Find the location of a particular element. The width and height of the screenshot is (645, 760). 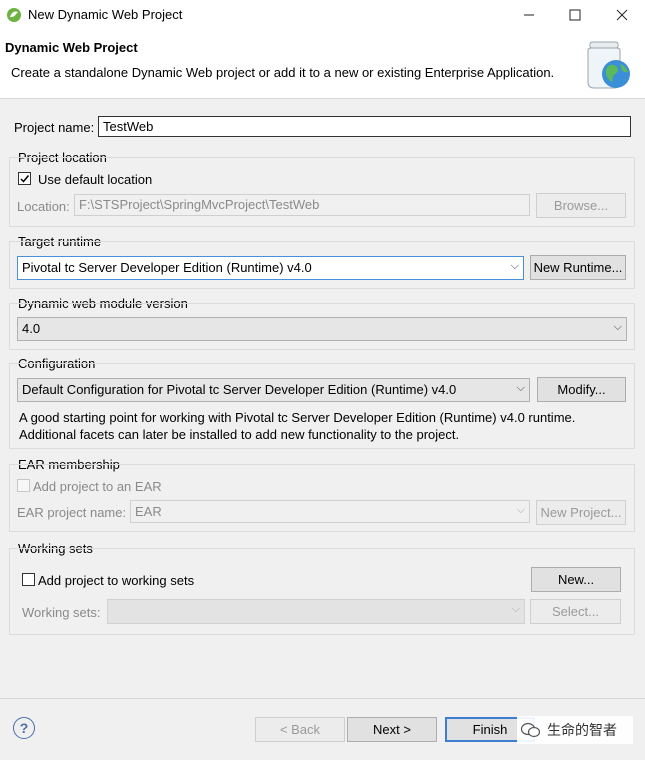

working-sets-select: ⌵ is located at coordinates (316, 611).